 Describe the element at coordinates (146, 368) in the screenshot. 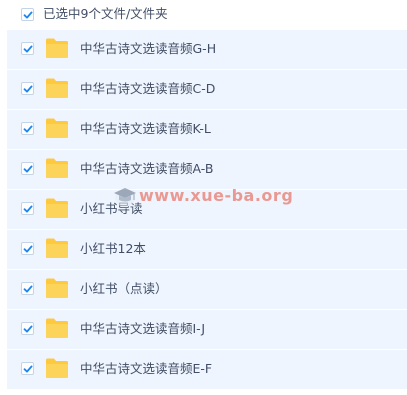

I see `item-name: 中华古诗文选读音频E-F` at that location.